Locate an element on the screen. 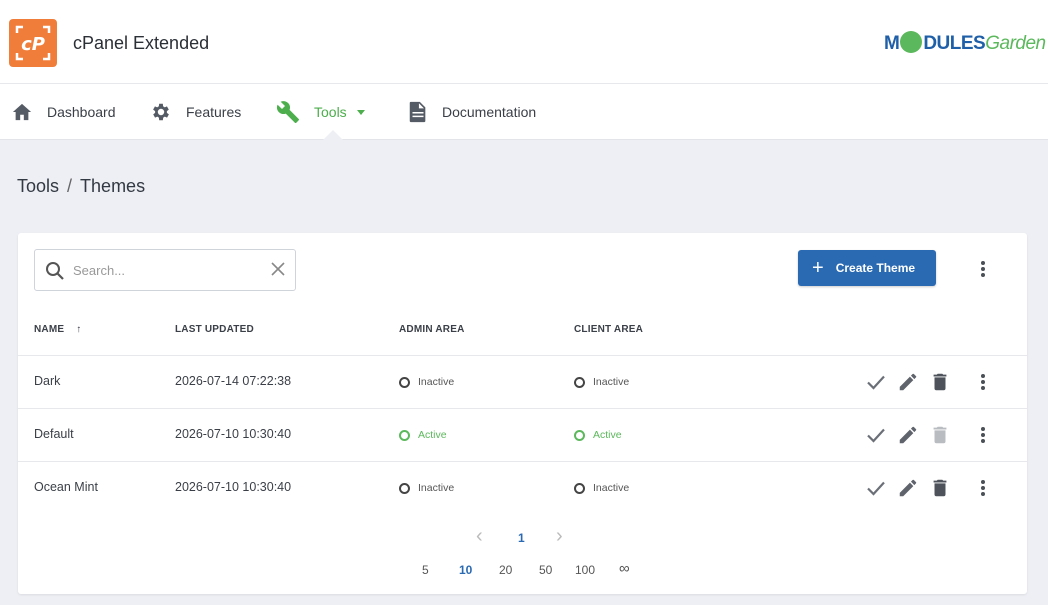 The image size is (1048, 605). breadcrumb-parent: Tools is located at coordinates (38, 186).